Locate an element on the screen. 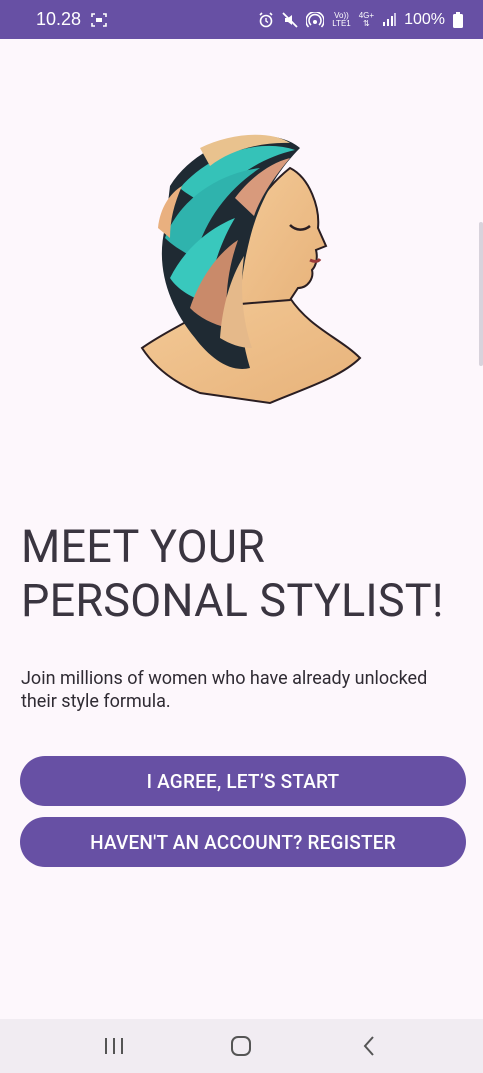 The image size is (483, 1073). page-title: MEET YOUR PERSONAL STYLIST! is located at coordinates (246, 574).